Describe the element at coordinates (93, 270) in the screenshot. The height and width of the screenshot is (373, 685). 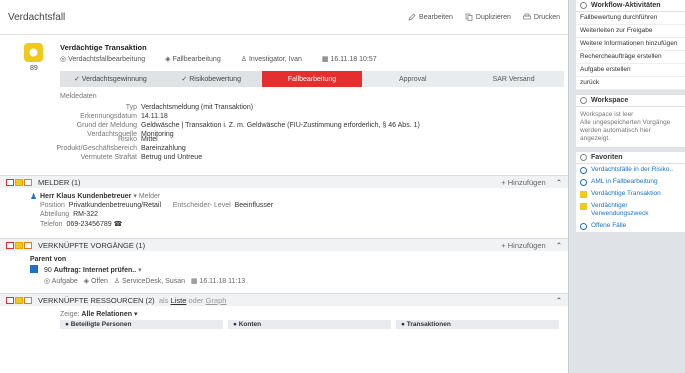
I see `linked-item: 90 Auftrag: Internet prüfen.. ▾` at that location.